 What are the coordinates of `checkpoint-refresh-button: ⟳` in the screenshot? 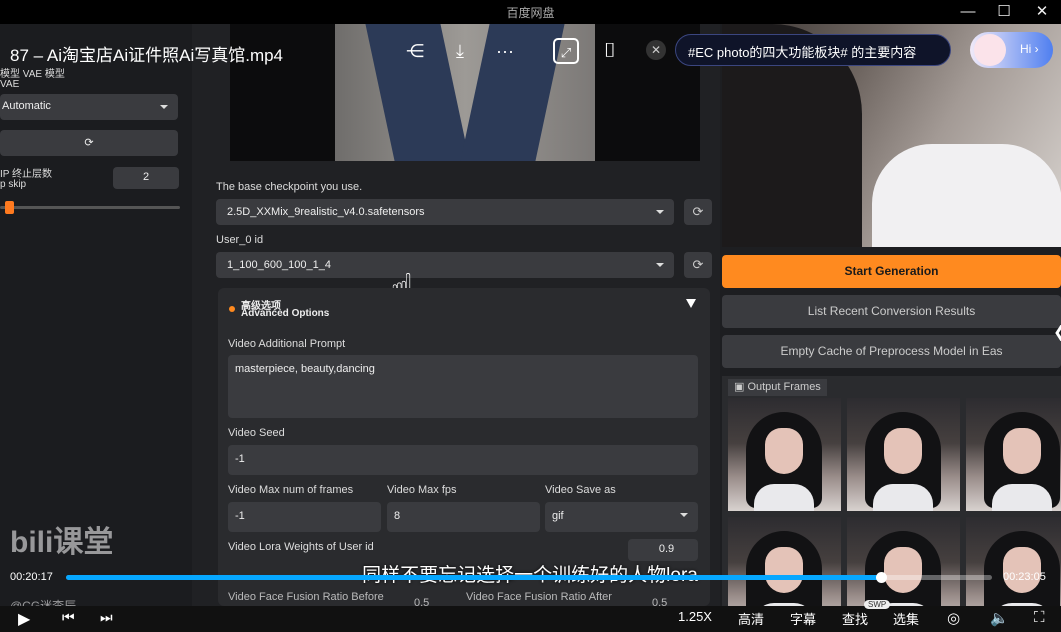 It's located at (698, 212).